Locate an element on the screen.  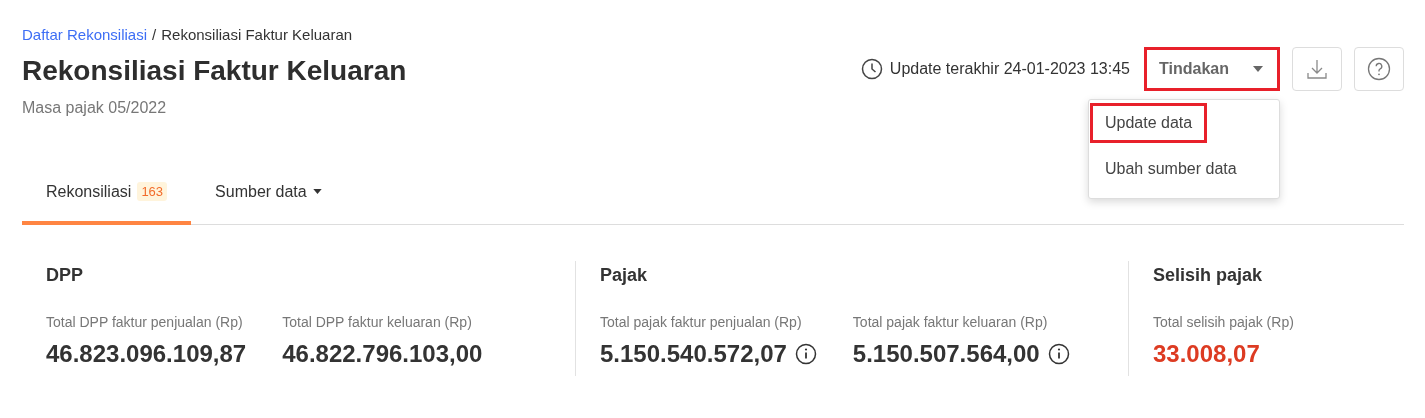
page-title: Rekonsiliasi Faktur Keluaran is located at coordinates (214, 71).